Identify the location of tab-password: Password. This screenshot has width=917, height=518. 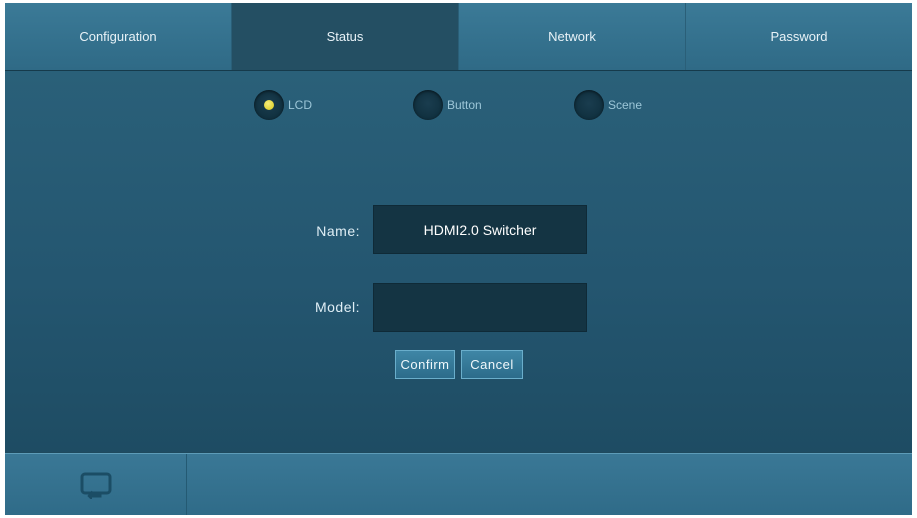
(799, 36).